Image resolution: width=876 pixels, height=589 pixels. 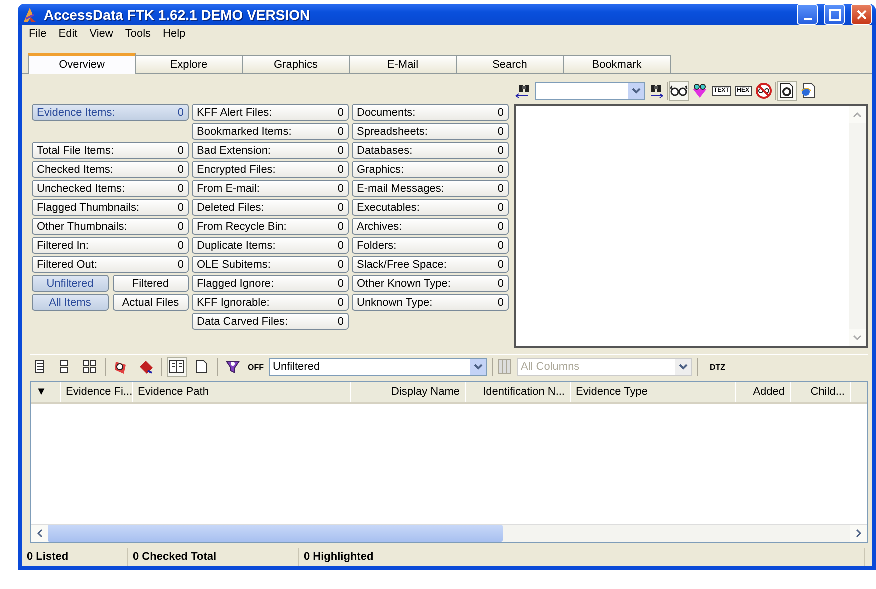 What do you see at coordinates (110, 188) in the screenshot?
I see `counter-button: Unchecked Items: 0` at bounding box center [110, 188].